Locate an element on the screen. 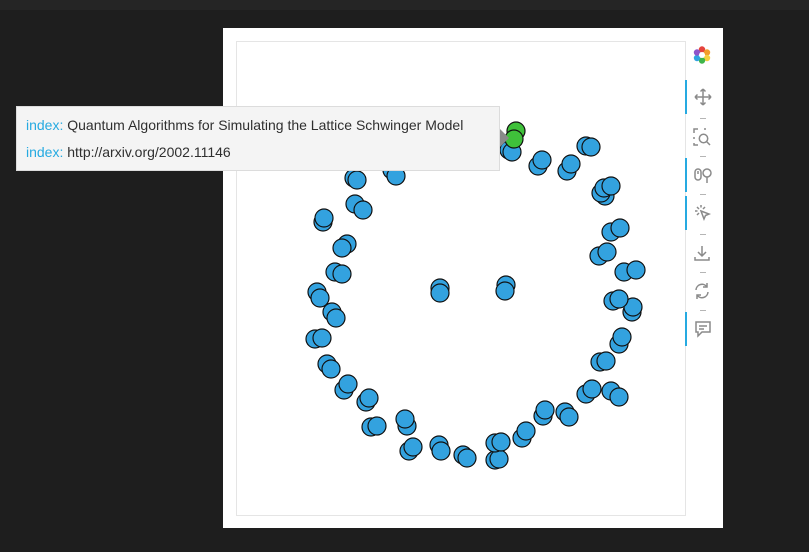  wheel-zoom-icon is located at coordinates (702, 175).